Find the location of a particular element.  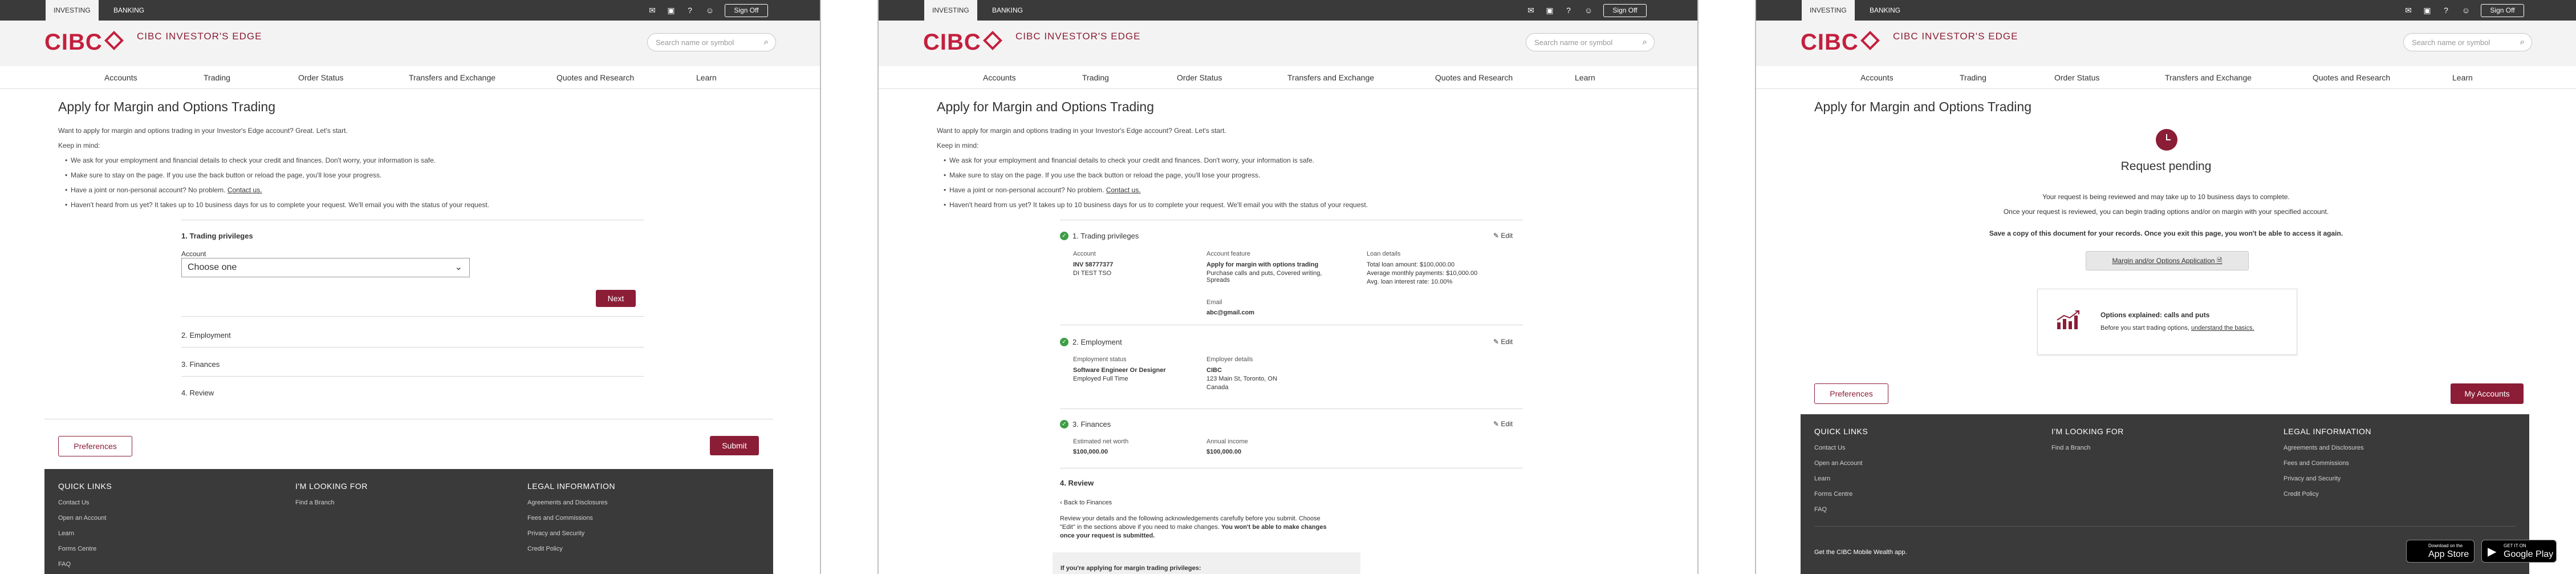

next-button: Next is located at coordinates (616, 298).